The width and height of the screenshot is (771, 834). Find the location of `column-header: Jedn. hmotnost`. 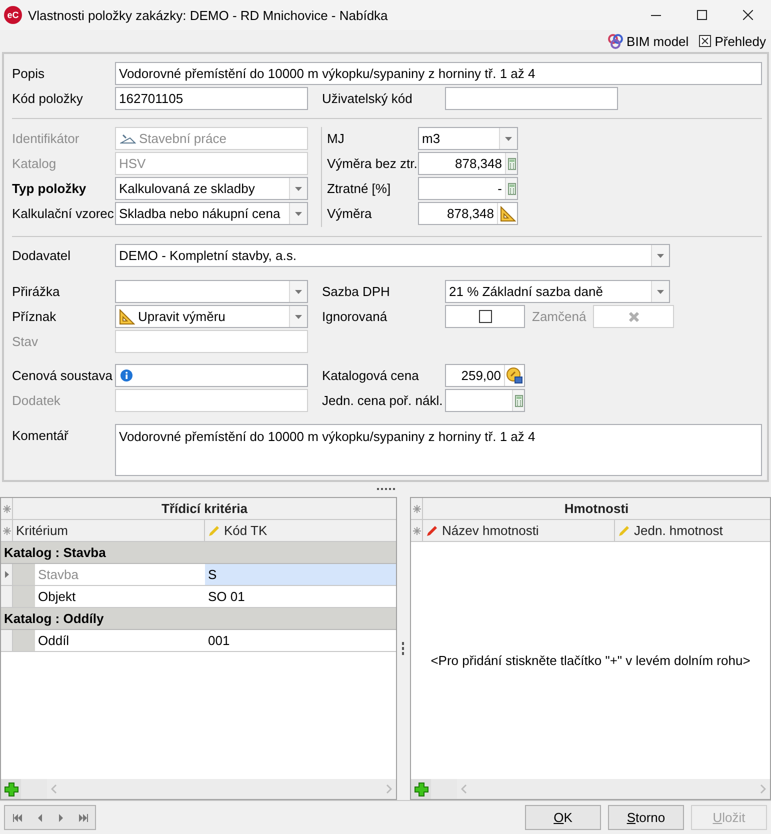

column-header: Jedn. hmotnost is located at coordinates (692, 530).